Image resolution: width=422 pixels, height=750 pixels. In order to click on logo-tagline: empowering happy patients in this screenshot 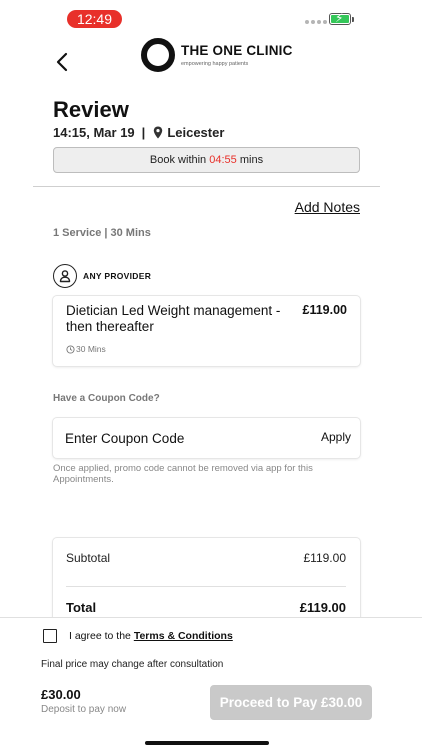, I will do `click(215, 63)`.